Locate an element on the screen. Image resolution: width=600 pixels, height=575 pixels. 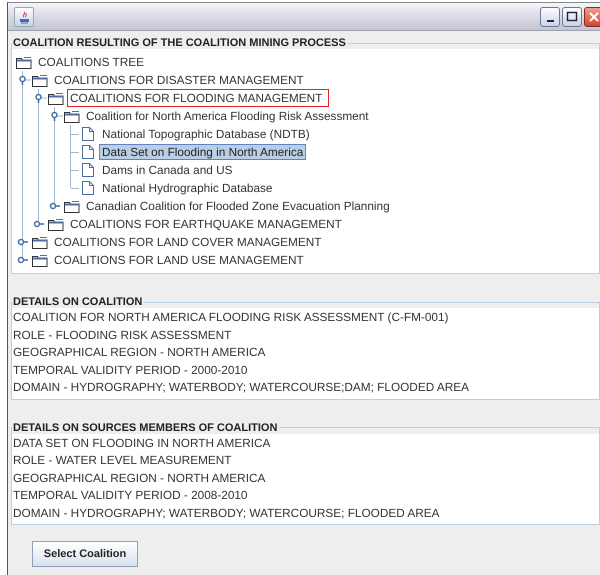
tree-item: Coalition for North America Flooding Risk Assessment is located at coordinates (227, 116).